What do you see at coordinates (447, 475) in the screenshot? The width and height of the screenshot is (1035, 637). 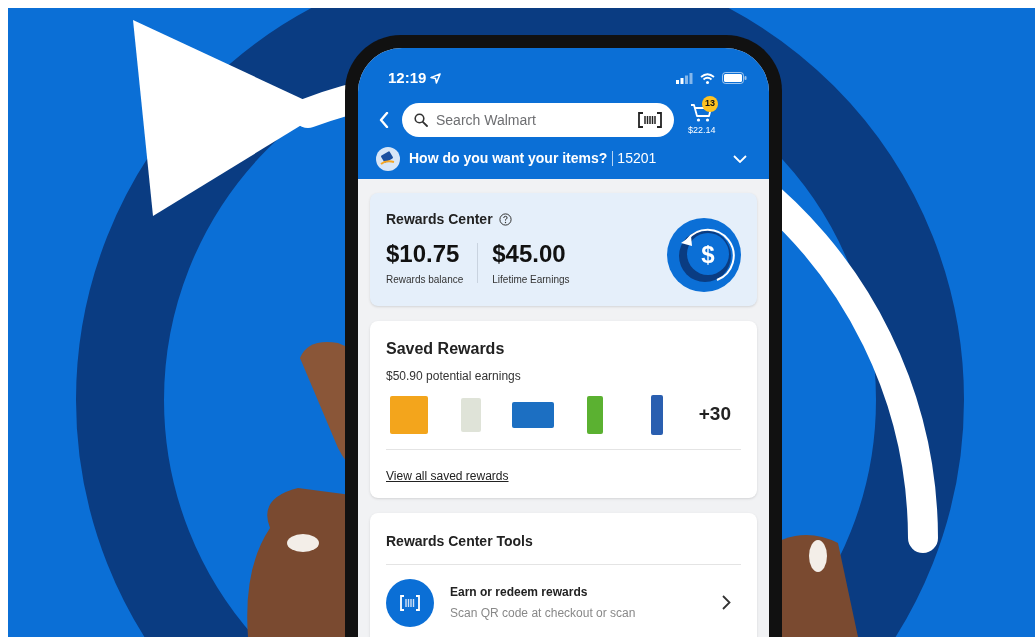 I see `view-all-link: View all saved rewards` at bounding box center [447, 475].